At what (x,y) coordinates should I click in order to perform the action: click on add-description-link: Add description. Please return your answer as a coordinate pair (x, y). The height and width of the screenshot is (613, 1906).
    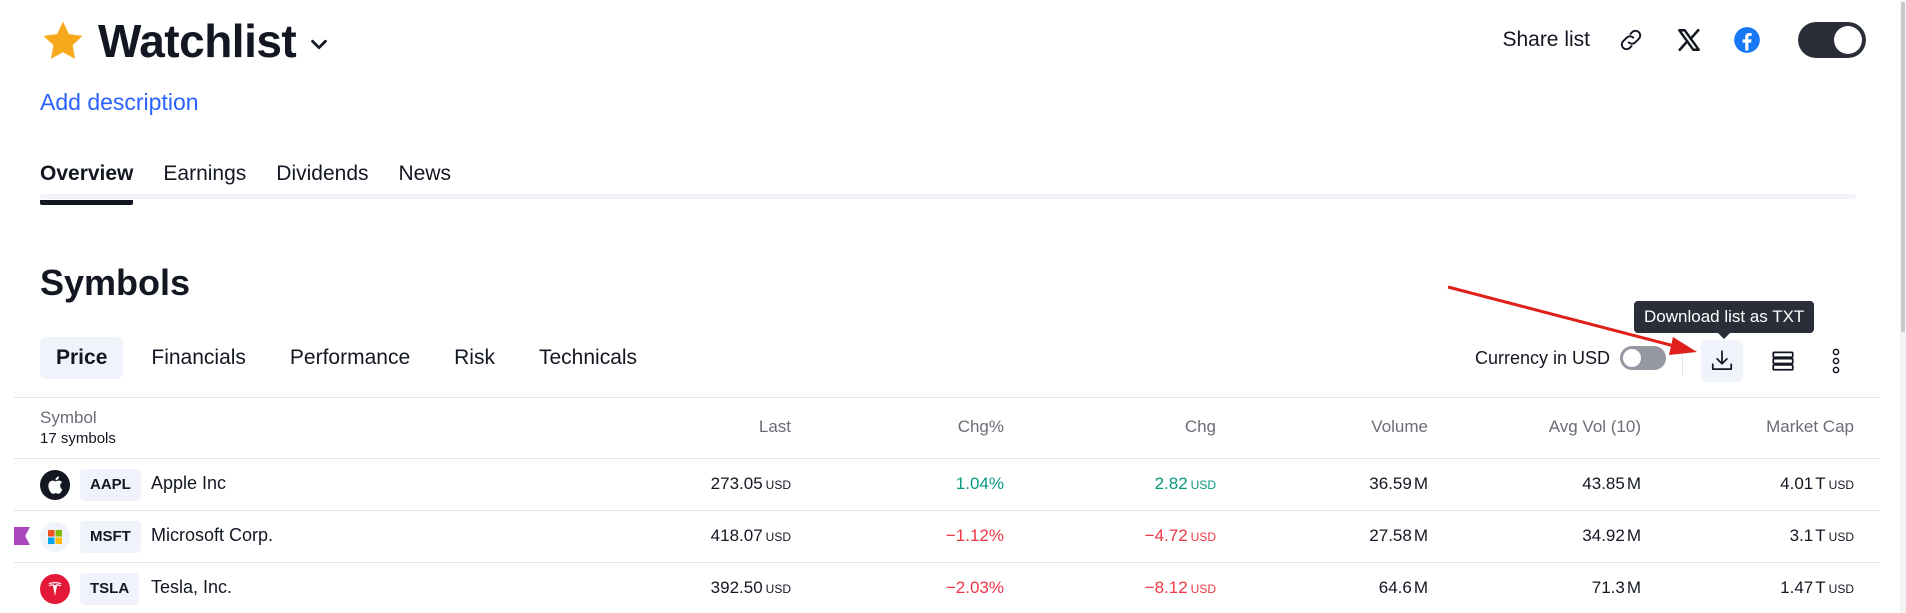
    Looking at the image, I should click on (119, 102).